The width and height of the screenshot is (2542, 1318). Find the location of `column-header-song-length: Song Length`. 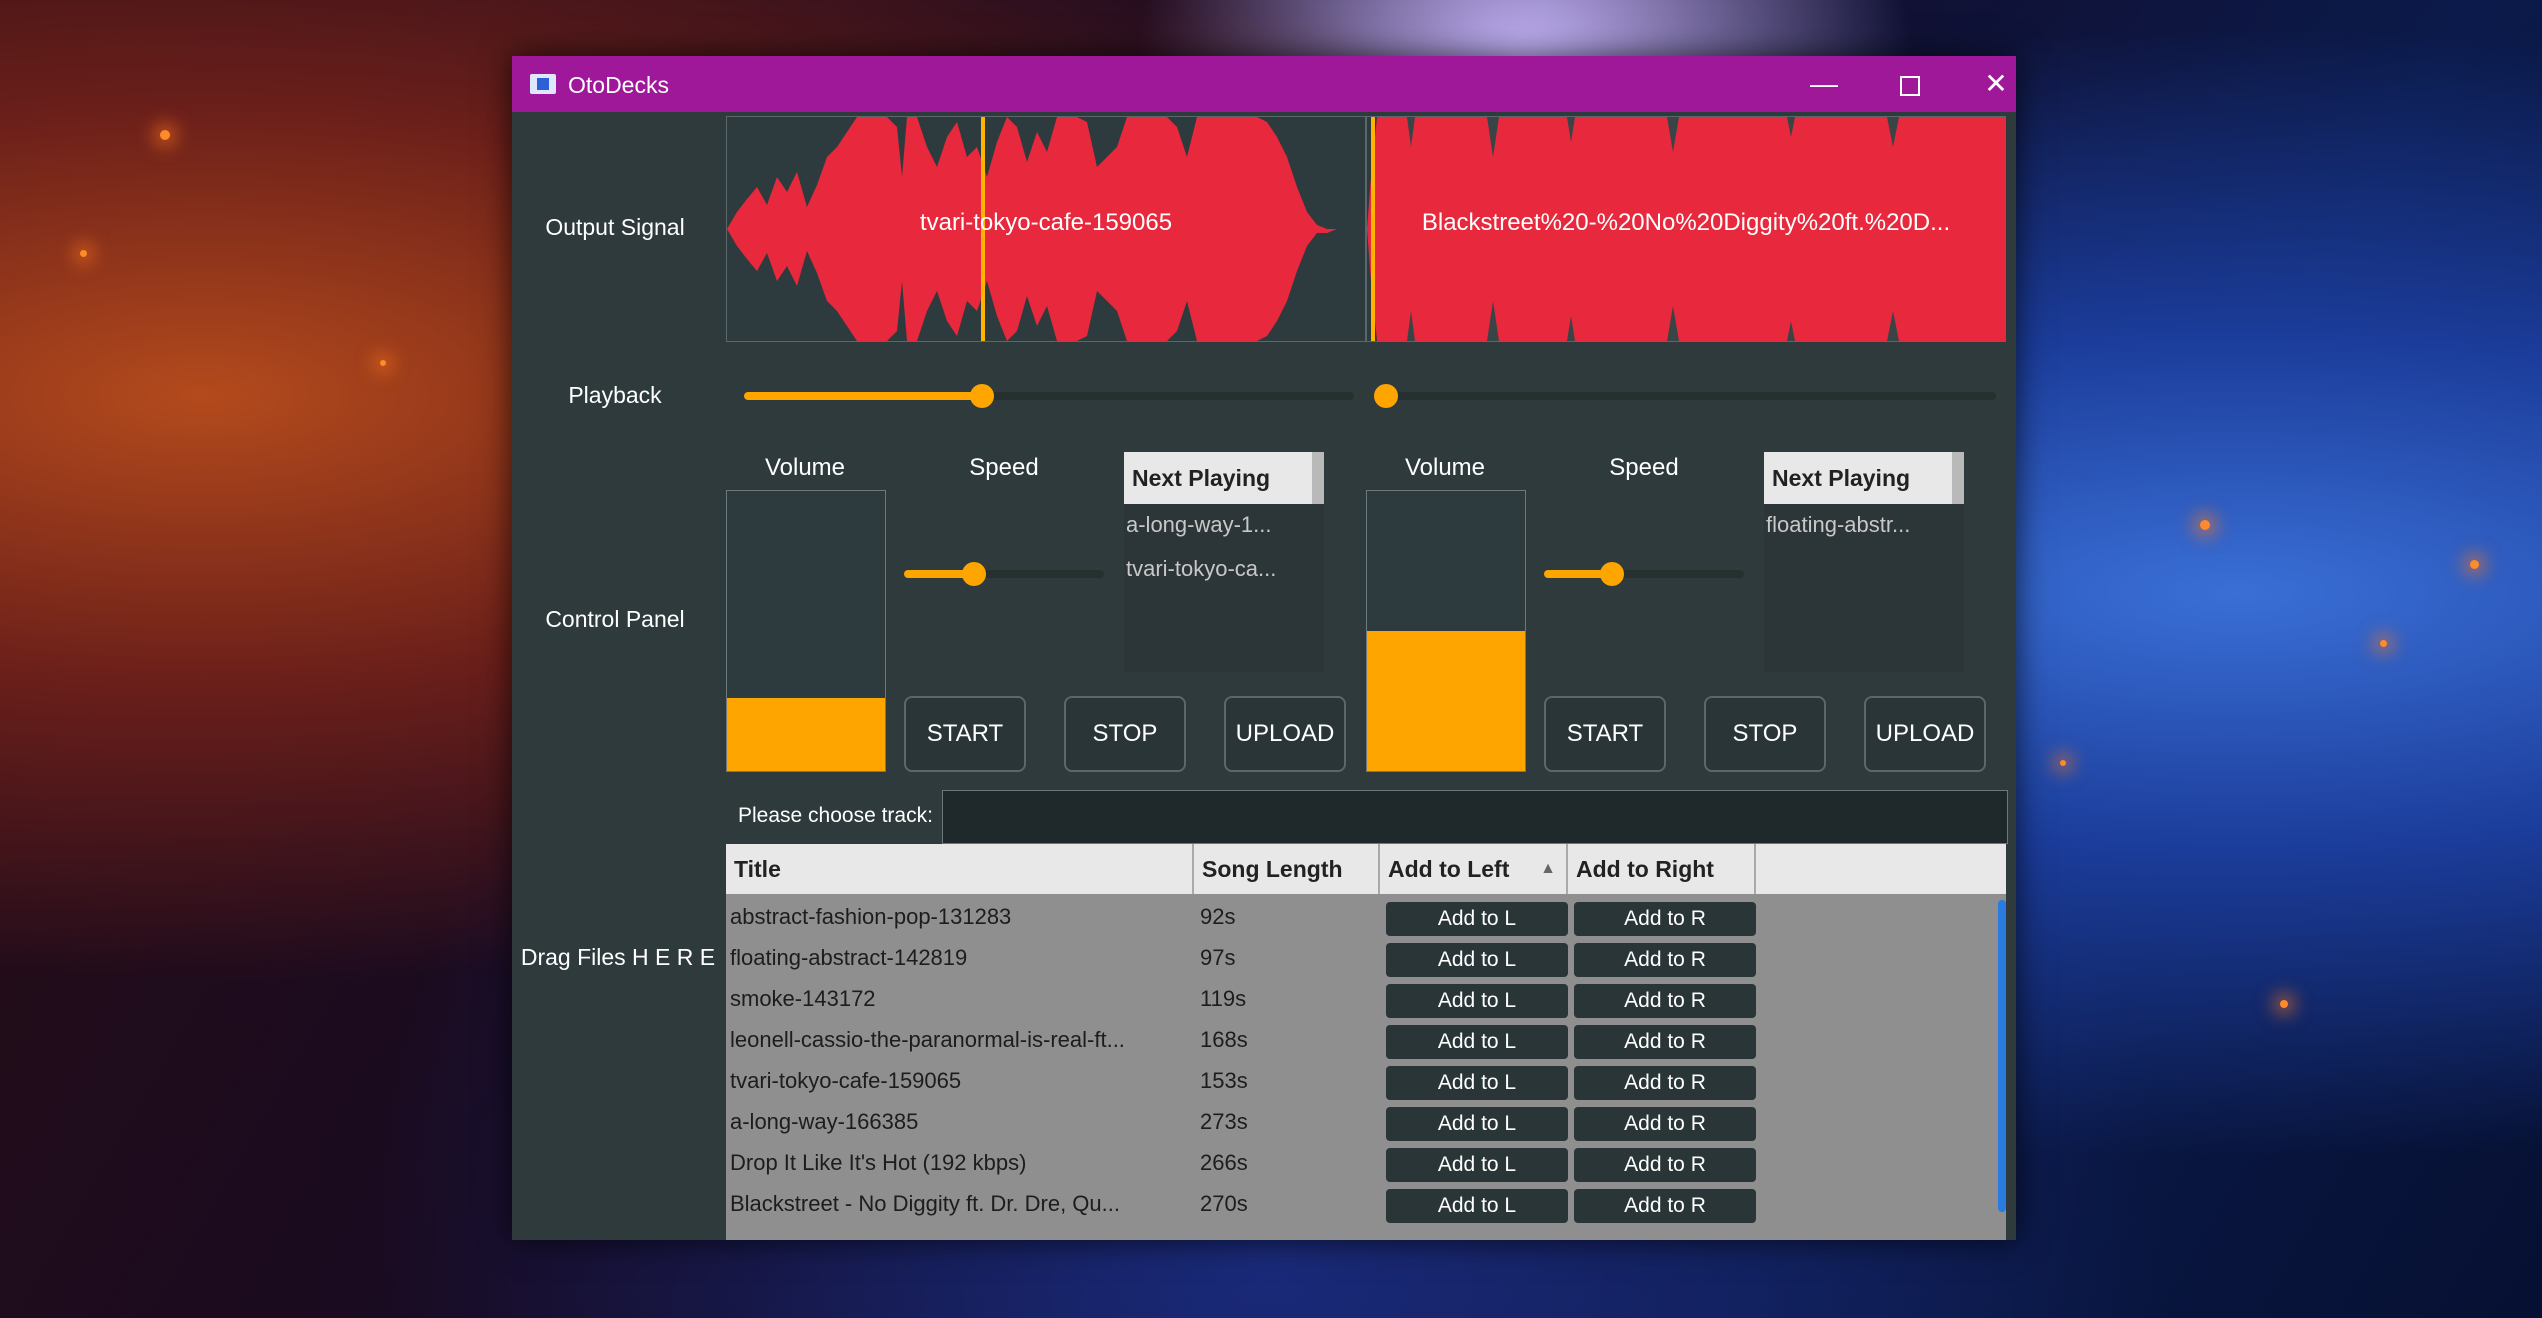

column-header-song-length: Song Length is located at coordinates (1287, 869).